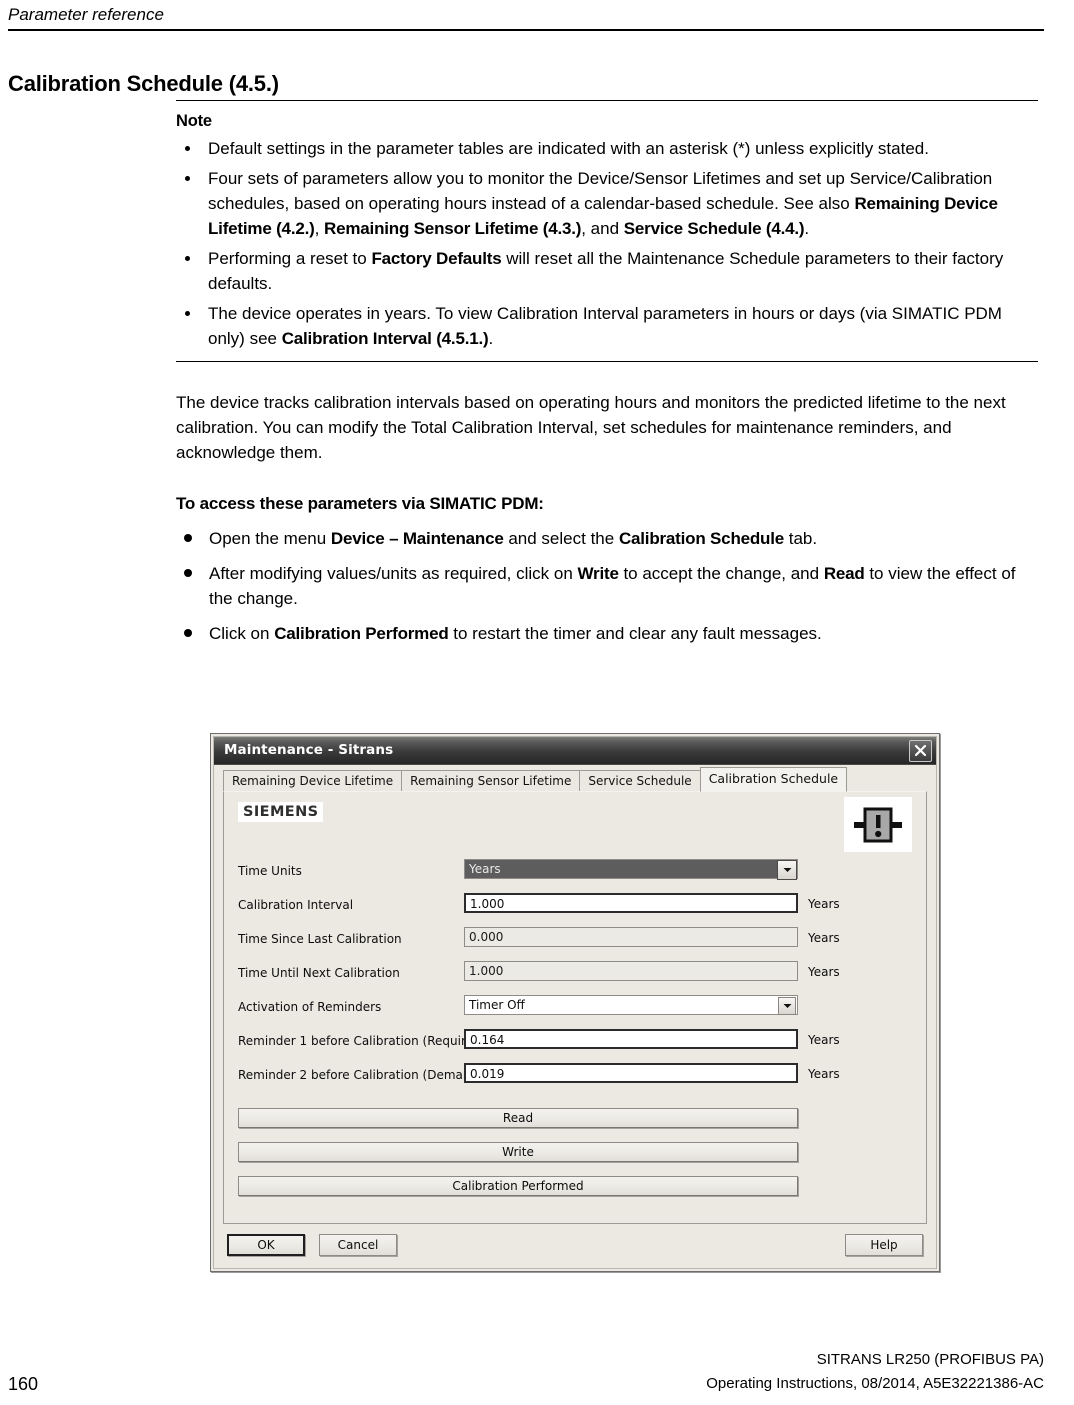 Image resolution: width=1074 pixels, height=1405 pixels. I want to click on dropdown-4: Timer Off, so click(631, 1005).